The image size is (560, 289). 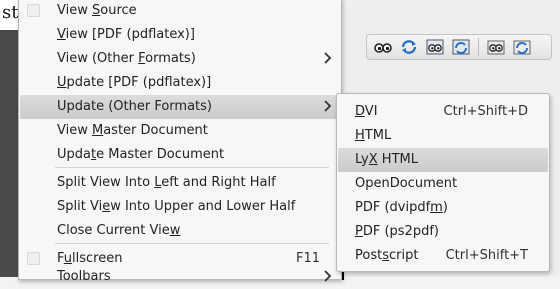 I want to click on menu-item-label: Close Current View, so click(x=118, y=230).